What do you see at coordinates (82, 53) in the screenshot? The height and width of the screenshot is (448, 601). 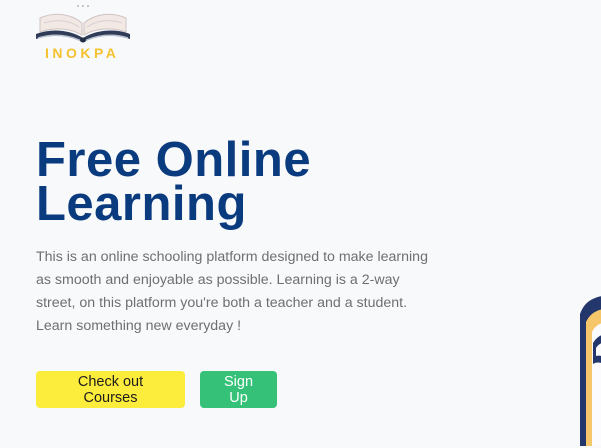 I see `brand-name: INOKPA` at bounding box center [82, 53].